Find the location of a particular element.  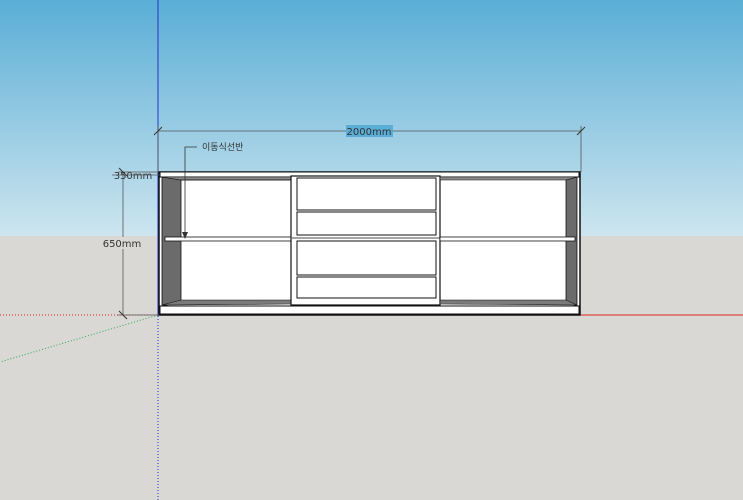

right-back-top is located at coordinates (508, 178).